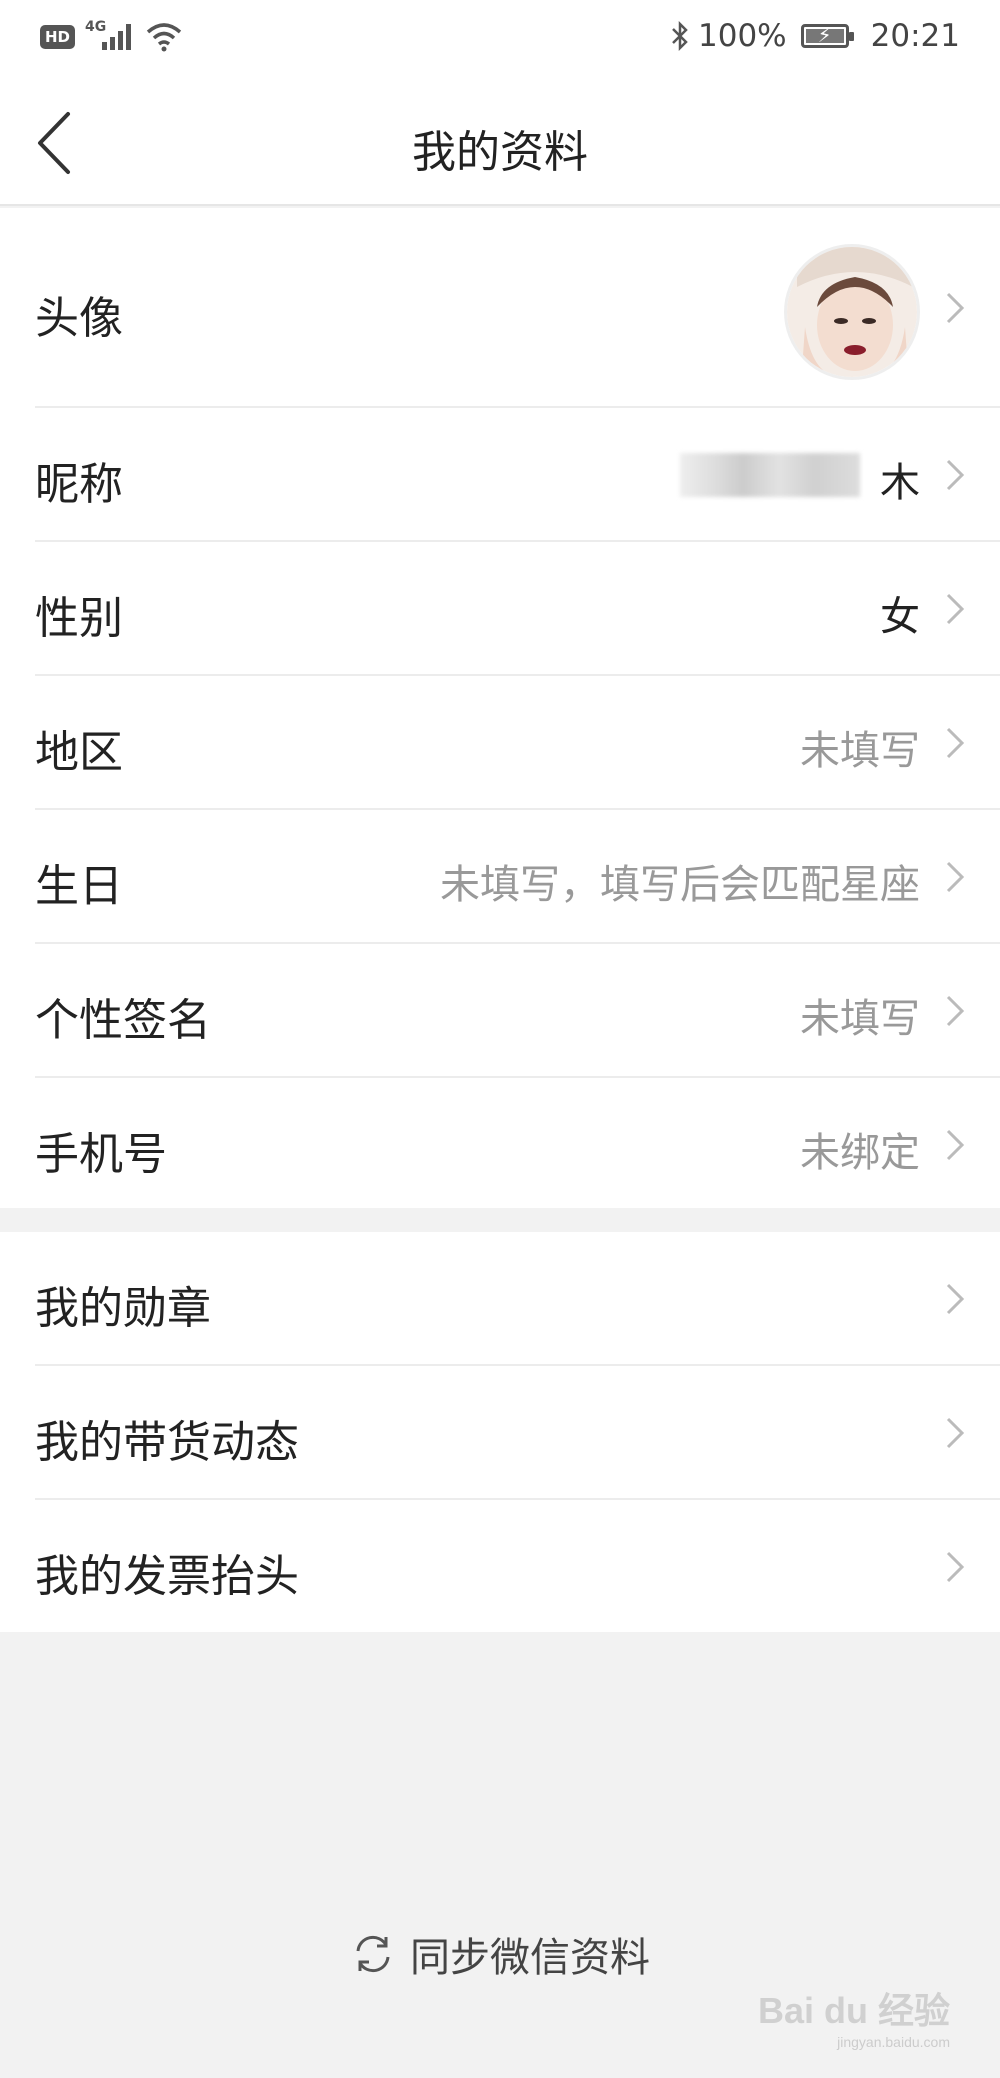 Image resolution: width=1000 pixels, height=2078 pixels. Describe the element at coordinates (500, 40) in the screenshot. I see `status-bar: HD 4G 100% ⚡ 20:21` at that location.